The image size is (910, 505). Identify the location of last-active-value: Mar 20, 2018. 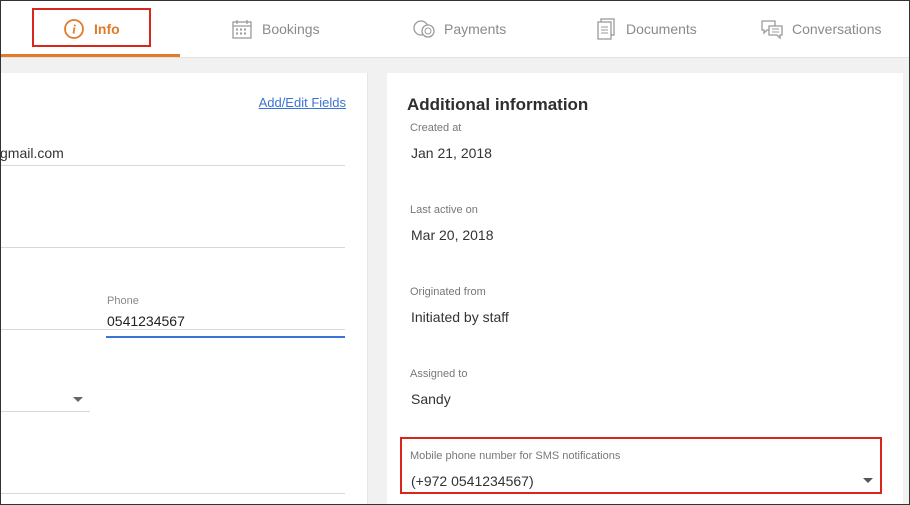
(452, 235).